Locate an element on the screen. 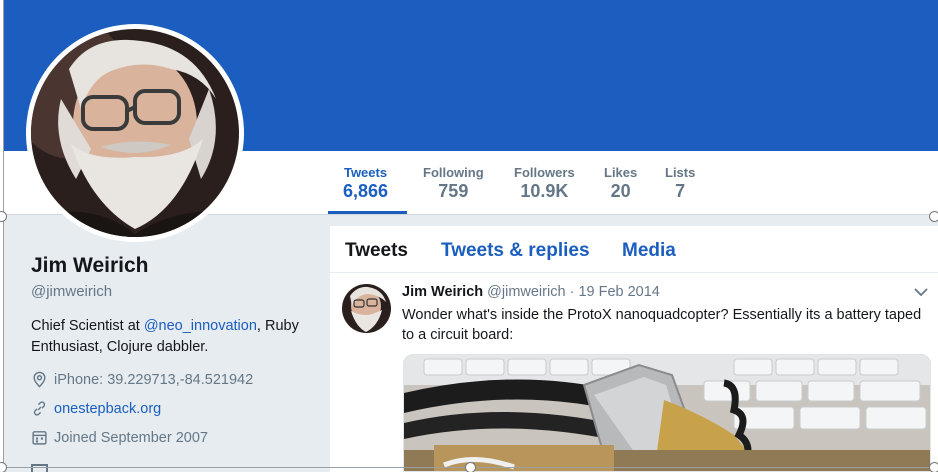 The image size is (938, 472). profile-handle: @jimweirich is located at coordinates (72, 291).